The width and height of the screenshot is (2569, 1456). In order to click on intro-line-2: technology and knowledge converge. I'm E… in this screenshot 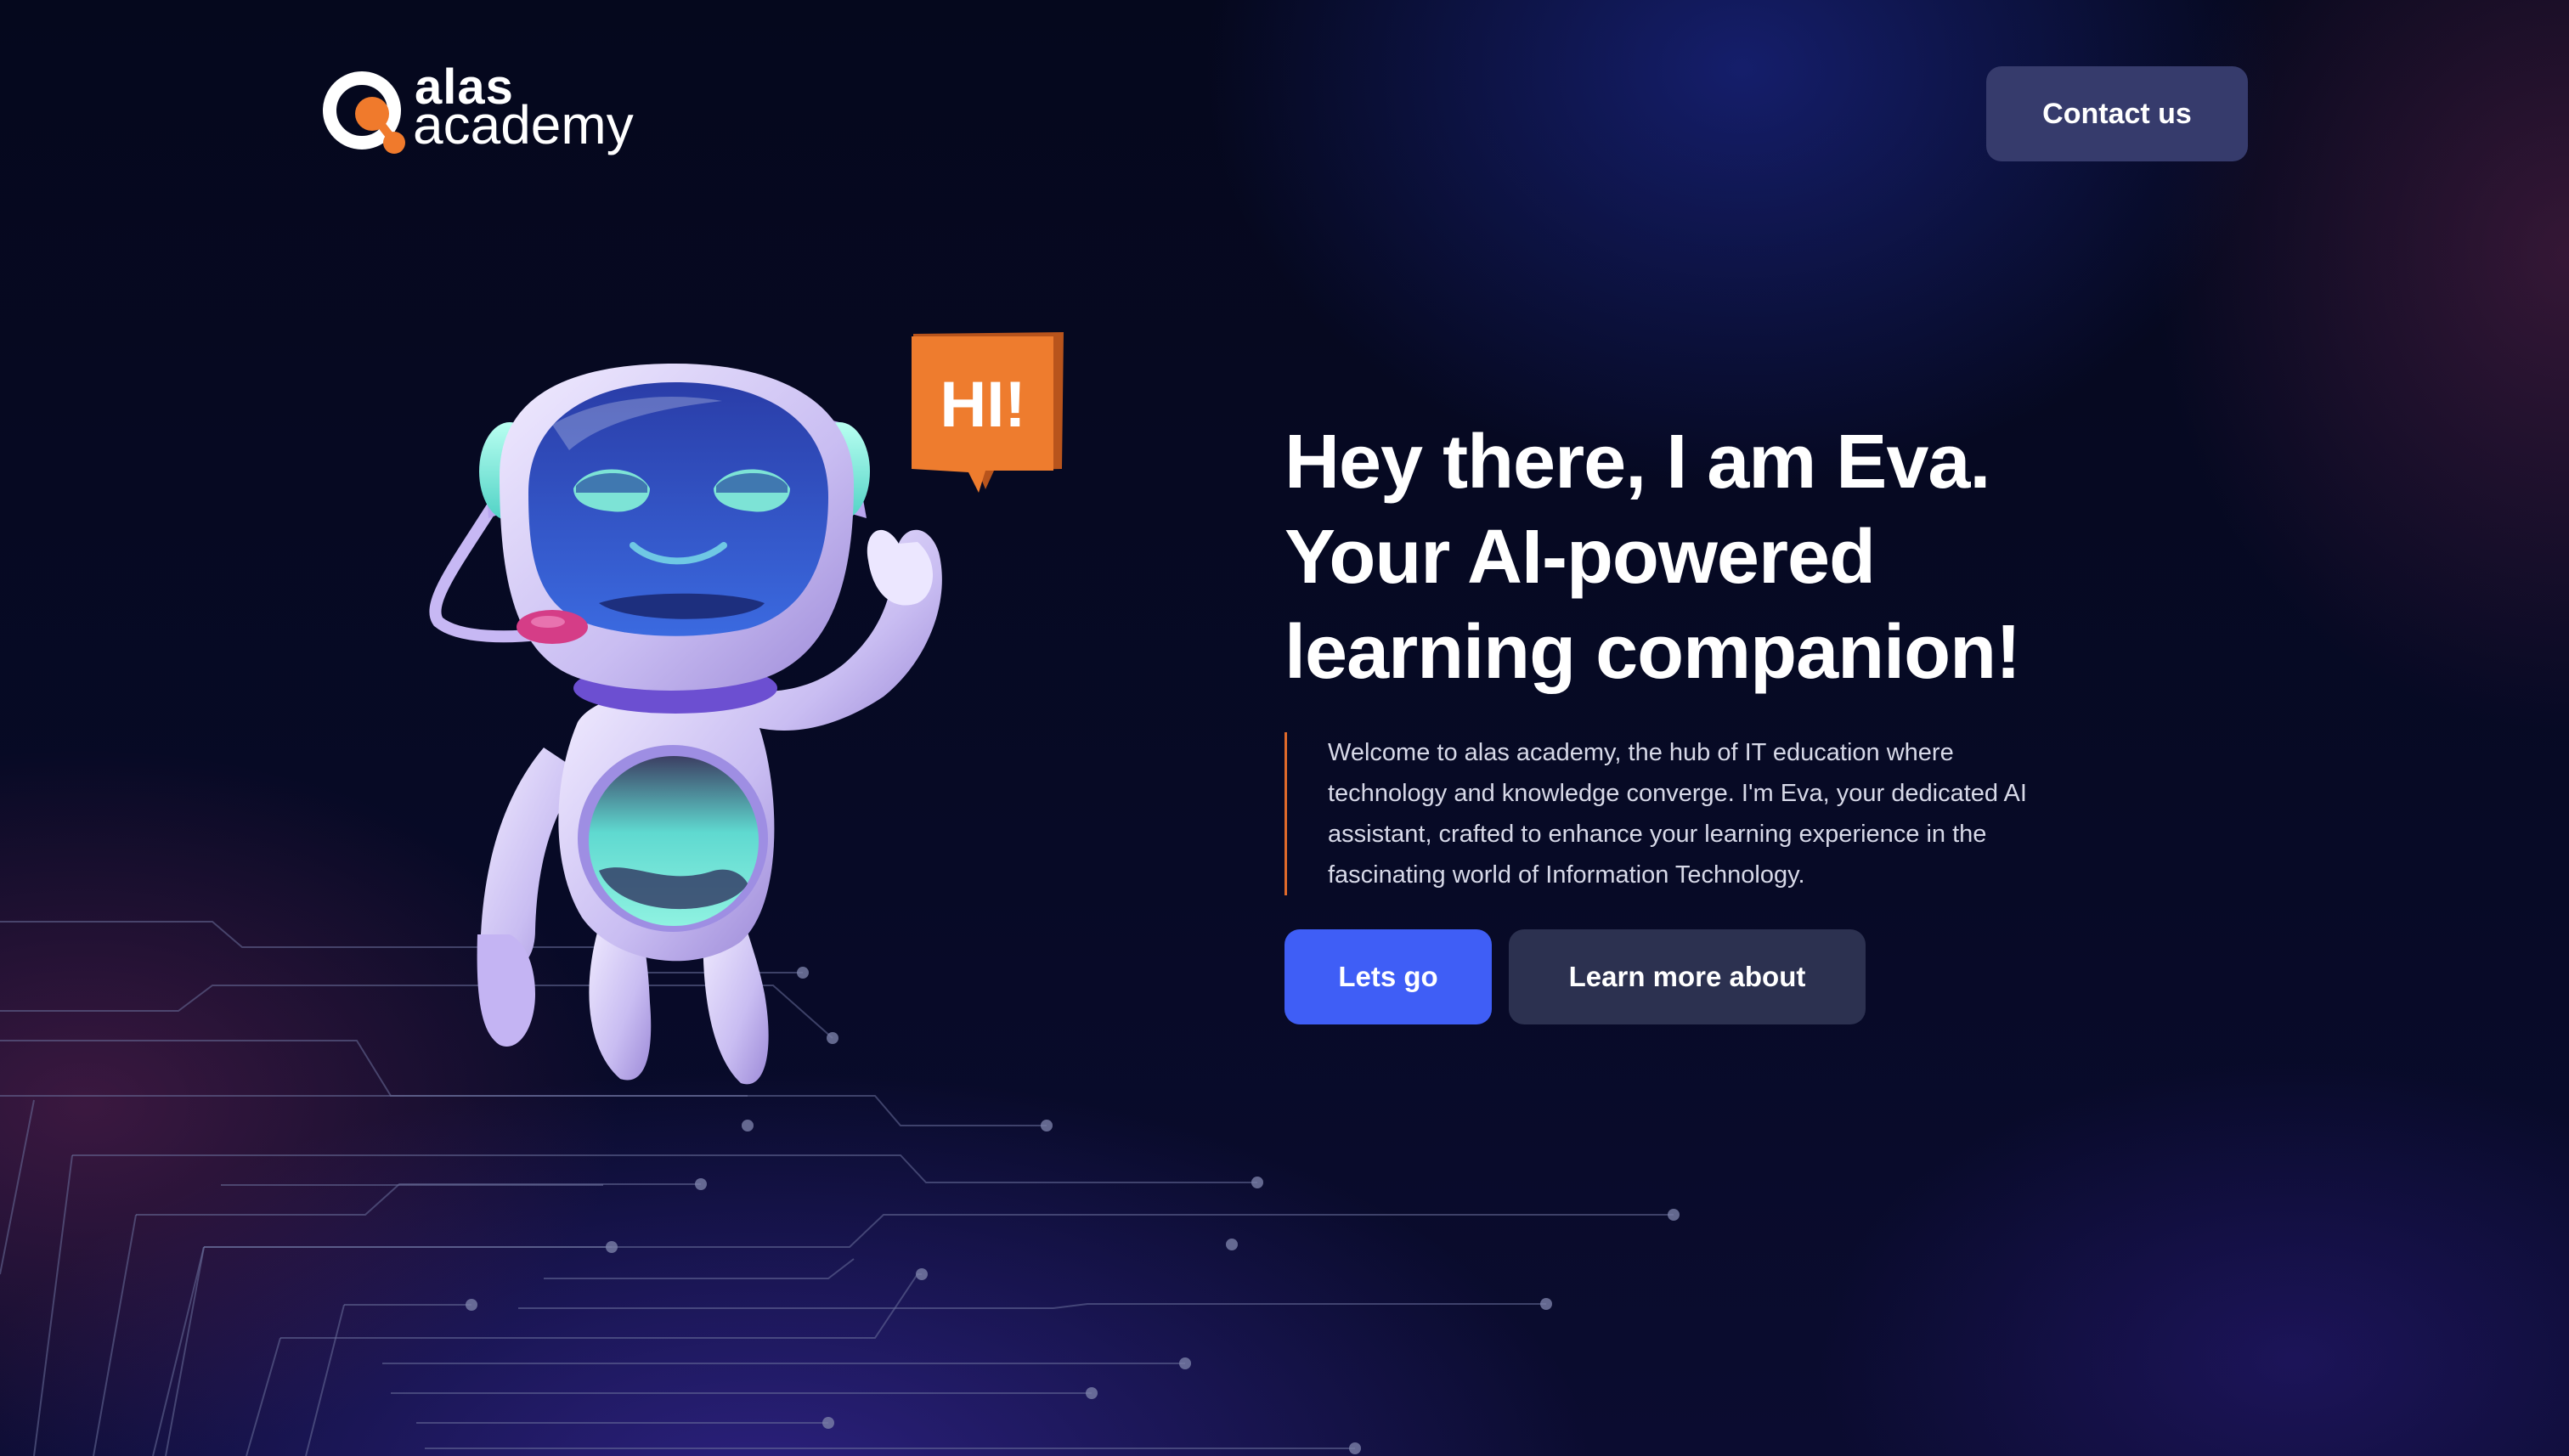, I will do `click(1678, 794)`.